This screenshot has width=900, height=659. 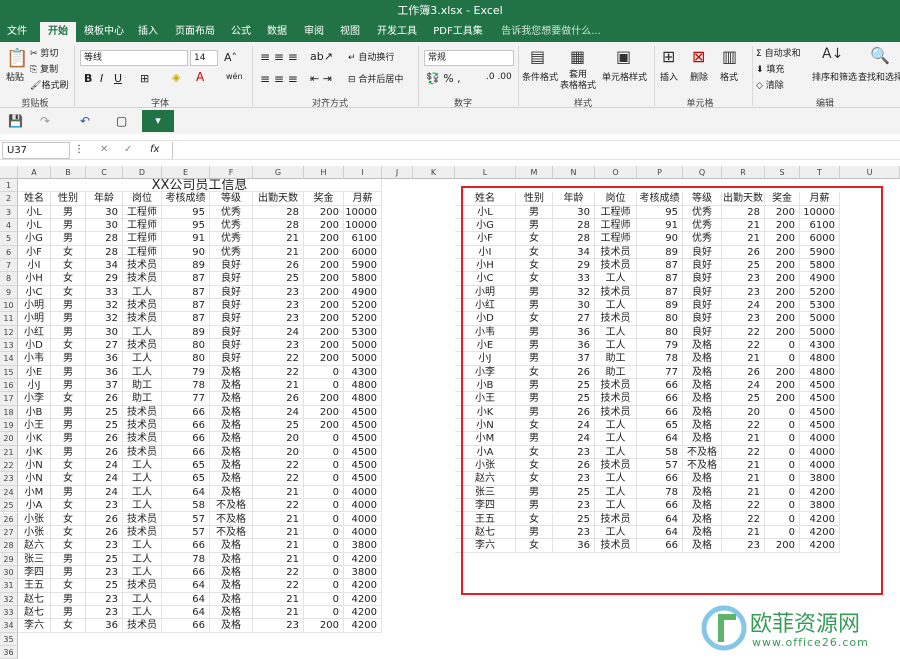 What do you see at coordinates (44, 52) in the screenshot?
I see `cut-button: ✂ 剪切` at bounding box center [44, 52].